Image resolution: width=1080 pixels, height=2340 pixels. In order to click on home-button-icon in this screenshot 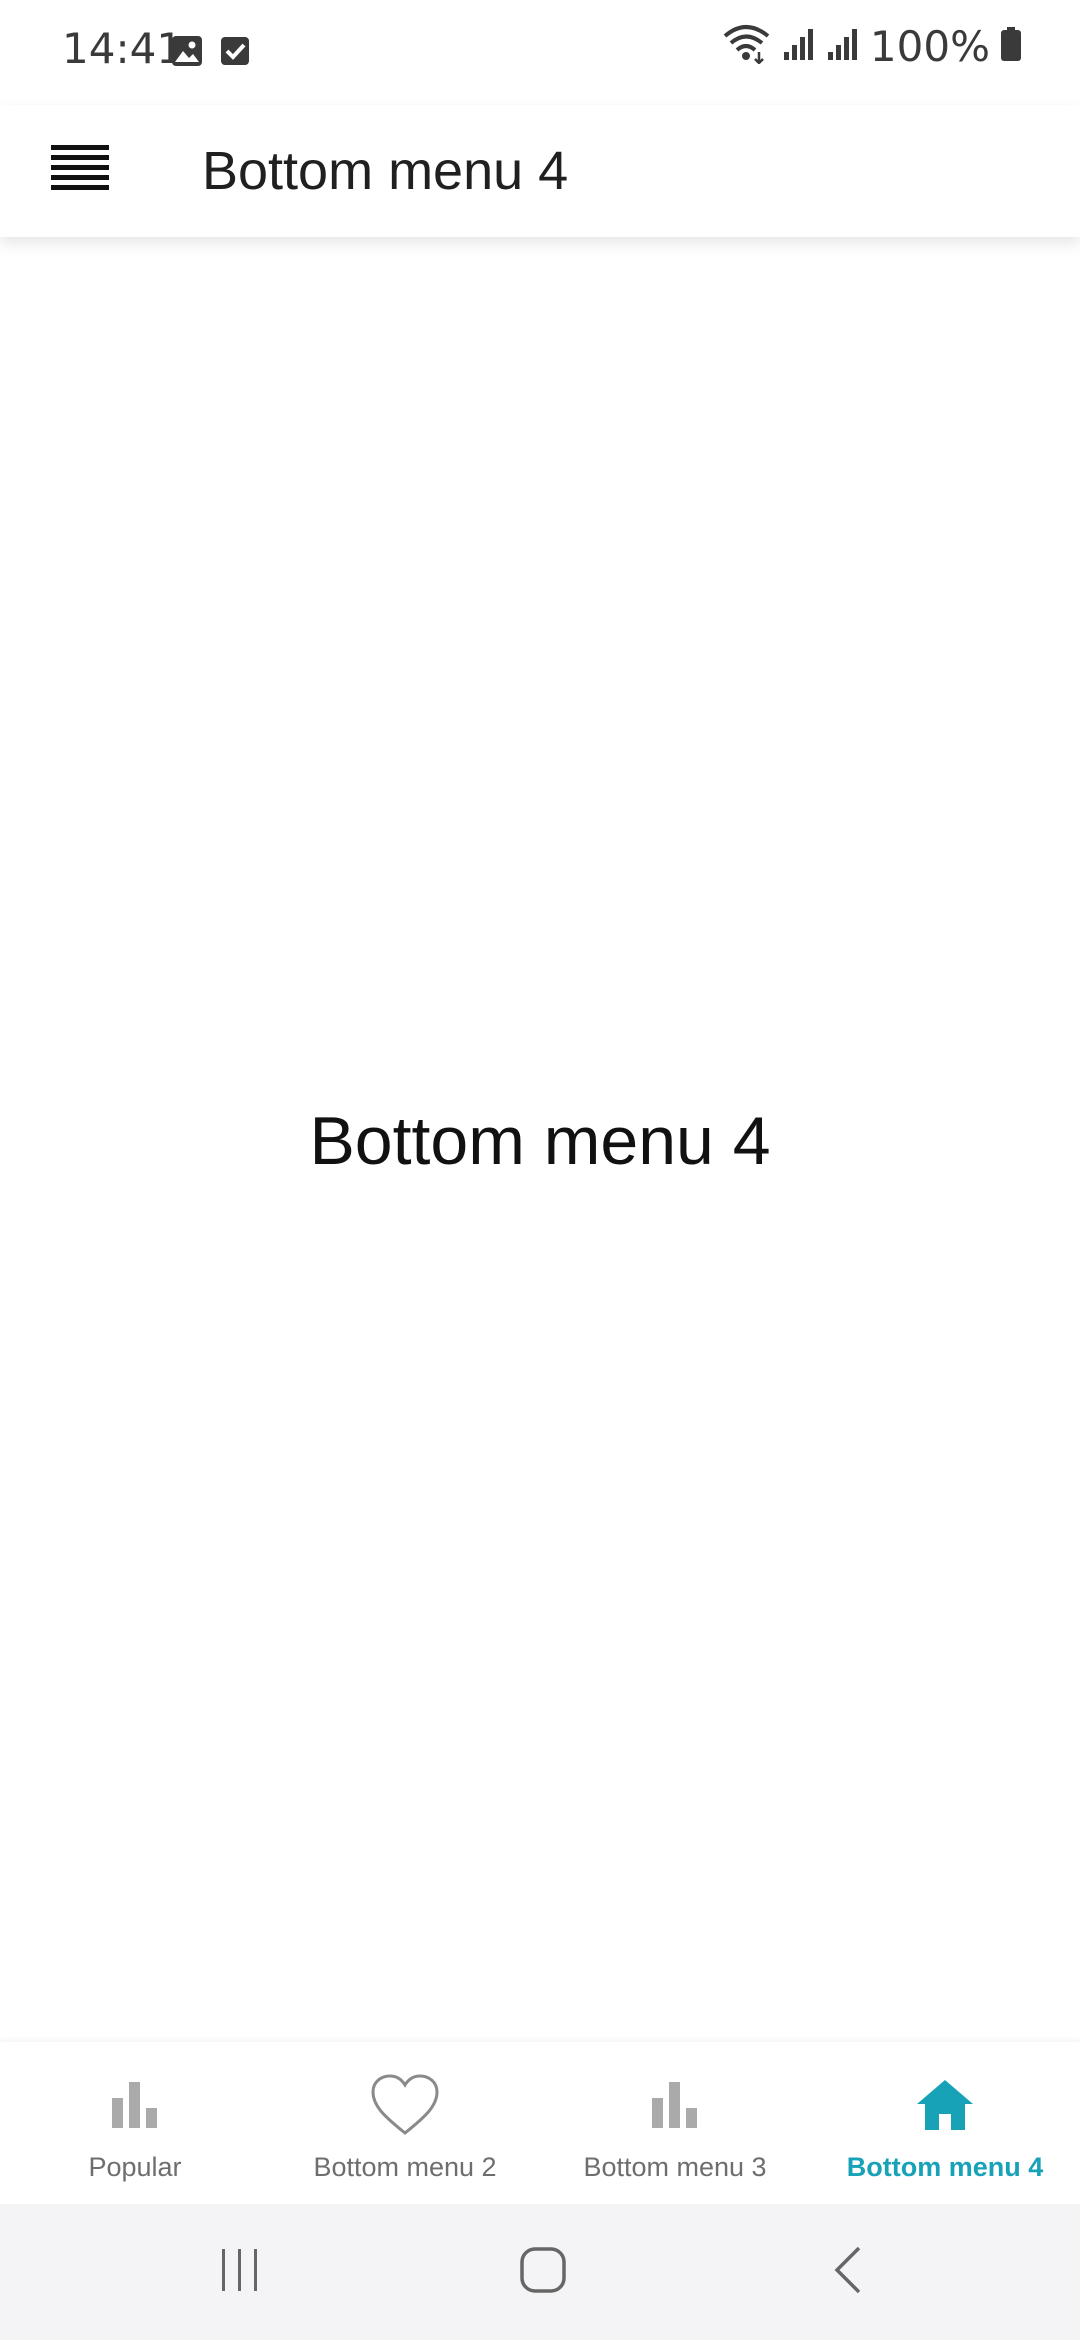, I will do `click(543, 2272)`.